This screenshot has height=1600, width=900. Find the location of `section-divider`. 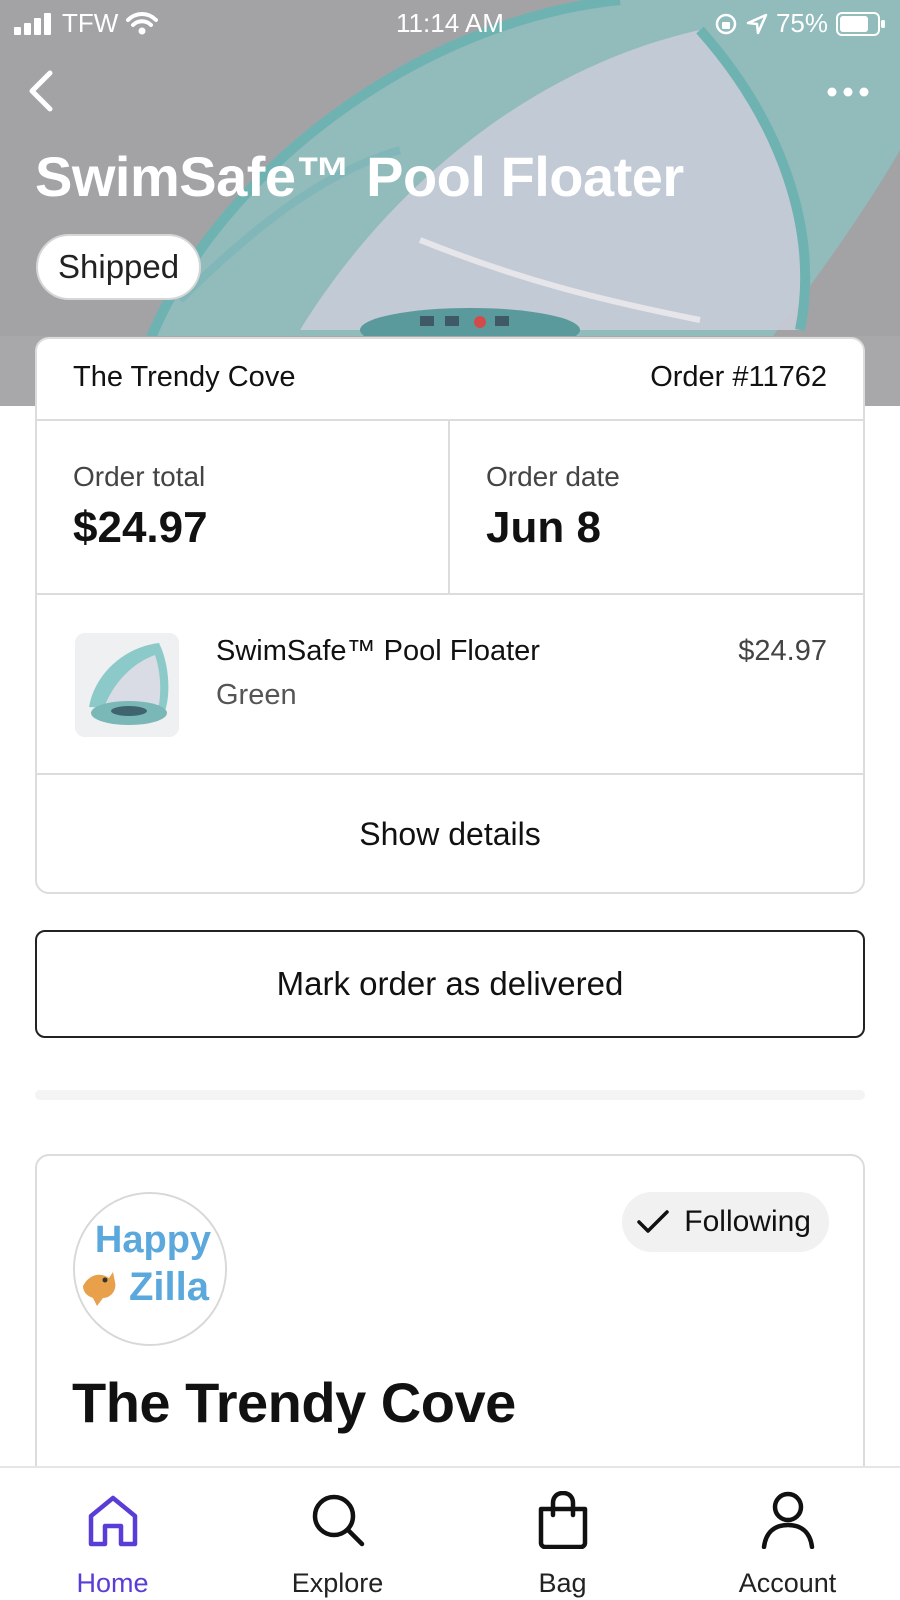

section-divider is located at coordinates (450, 1095).